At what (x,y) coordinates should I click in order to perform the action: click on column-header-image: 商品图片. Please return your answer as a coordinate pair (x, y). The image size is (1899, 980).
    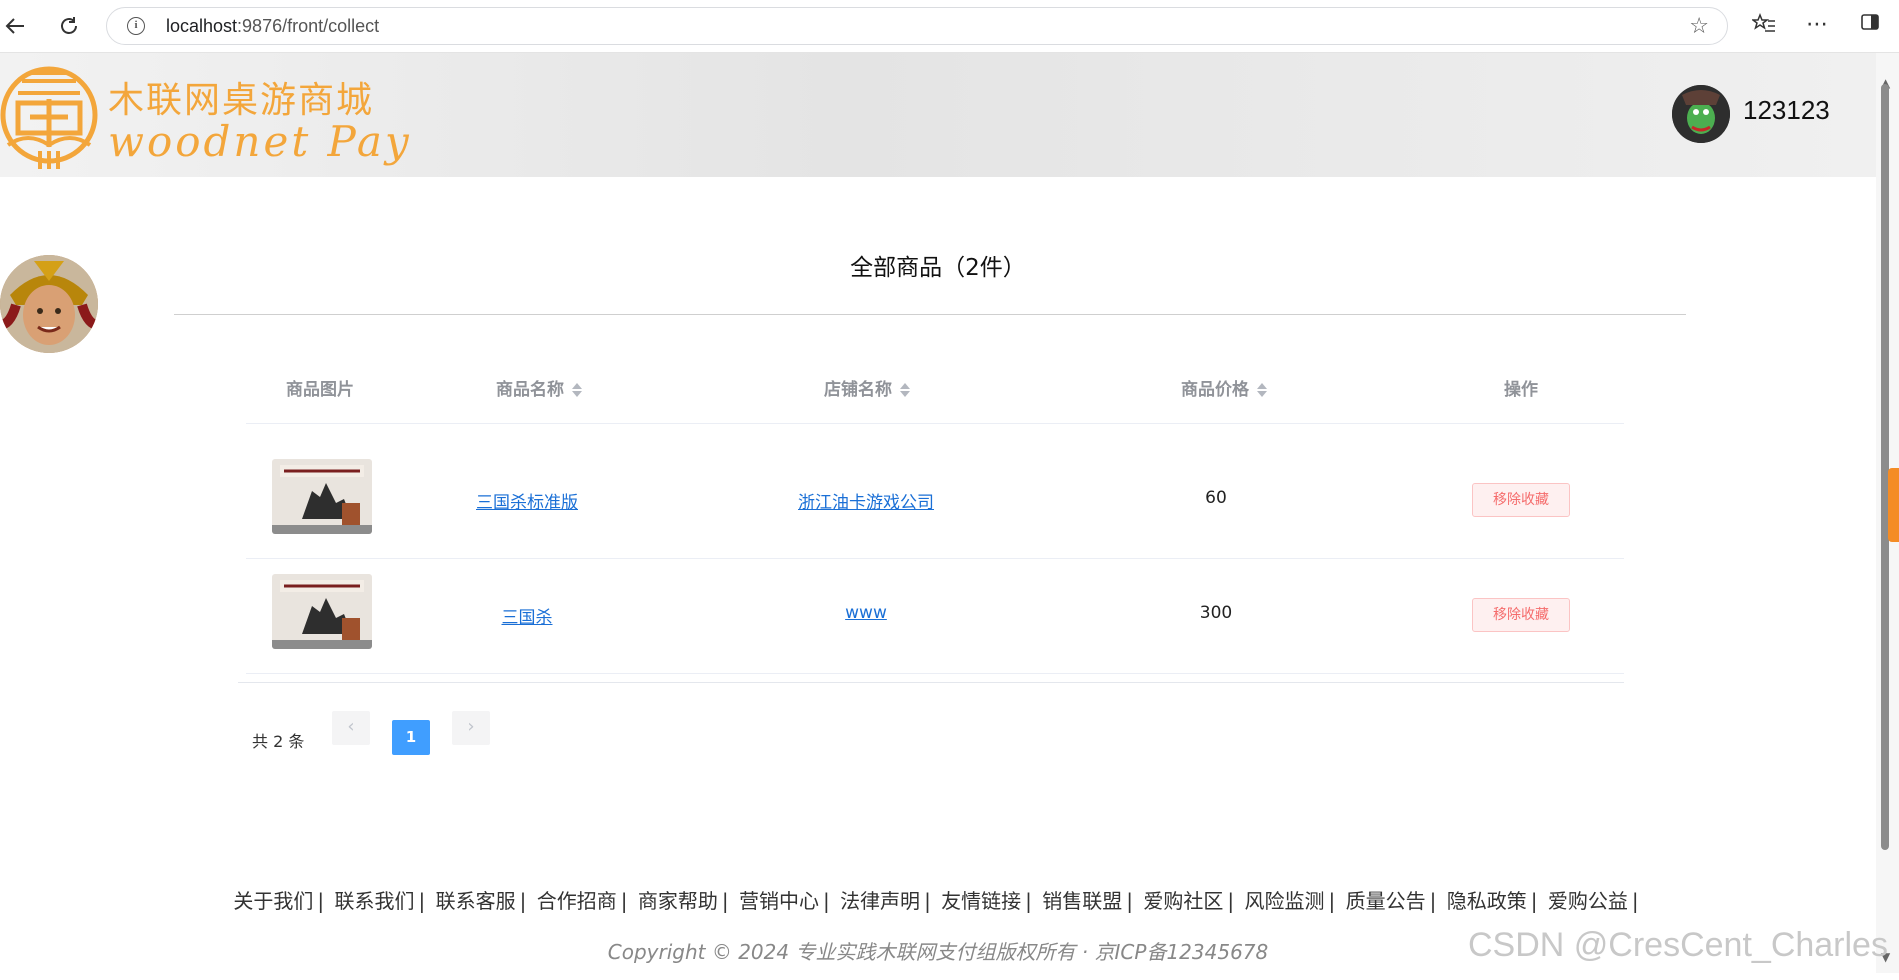
    Looking at the image, I should click on (320, 387).